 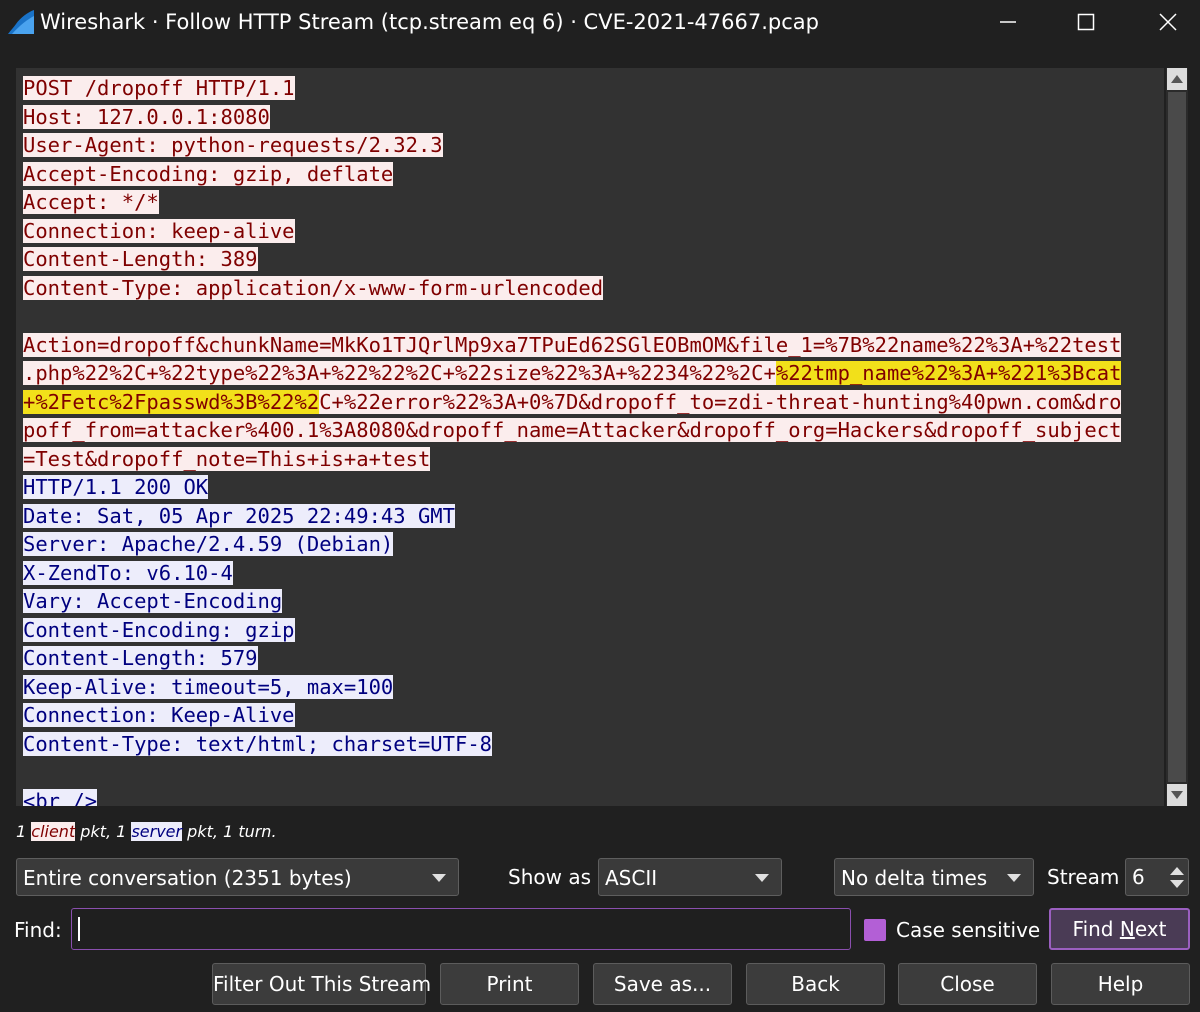 I want to click on scroll-up-button, so click(x=1177, y=79).